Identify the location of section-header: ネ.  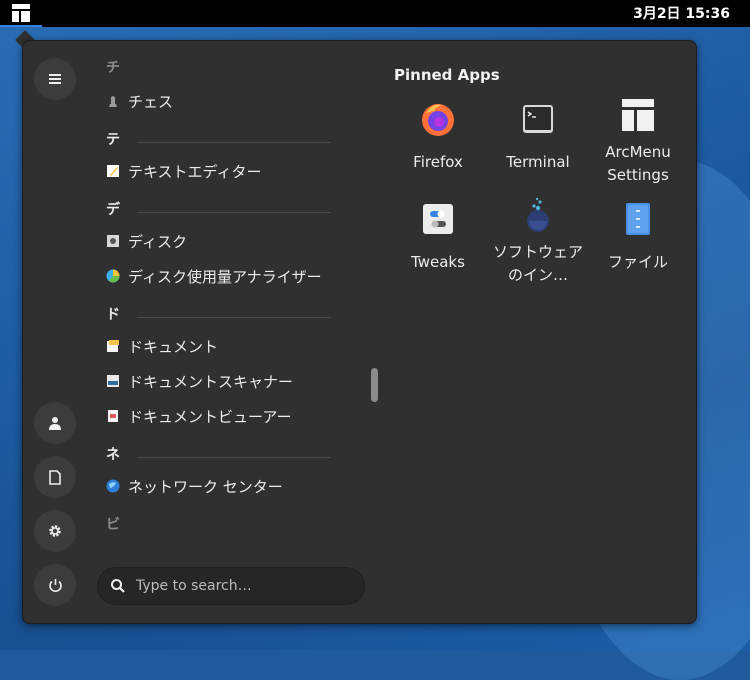
(113, 455).